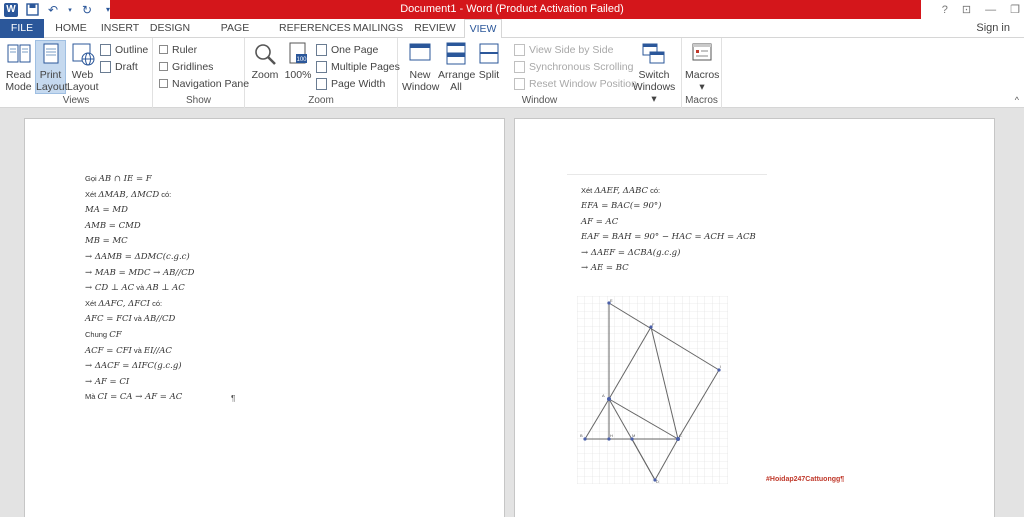 The width and height of the screenshot is (1024, 517). Describe the element at coordinates (186, 66) in the screenshot. I see `gridlines-checkbox: Gridlines` at that location.